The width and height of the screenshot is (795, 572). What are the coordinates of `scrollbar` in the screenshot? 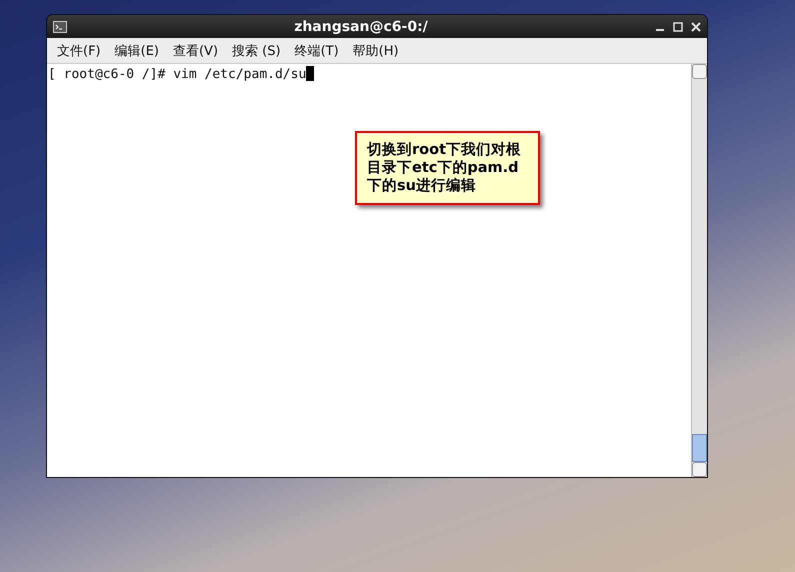 It's located at (699, 270).